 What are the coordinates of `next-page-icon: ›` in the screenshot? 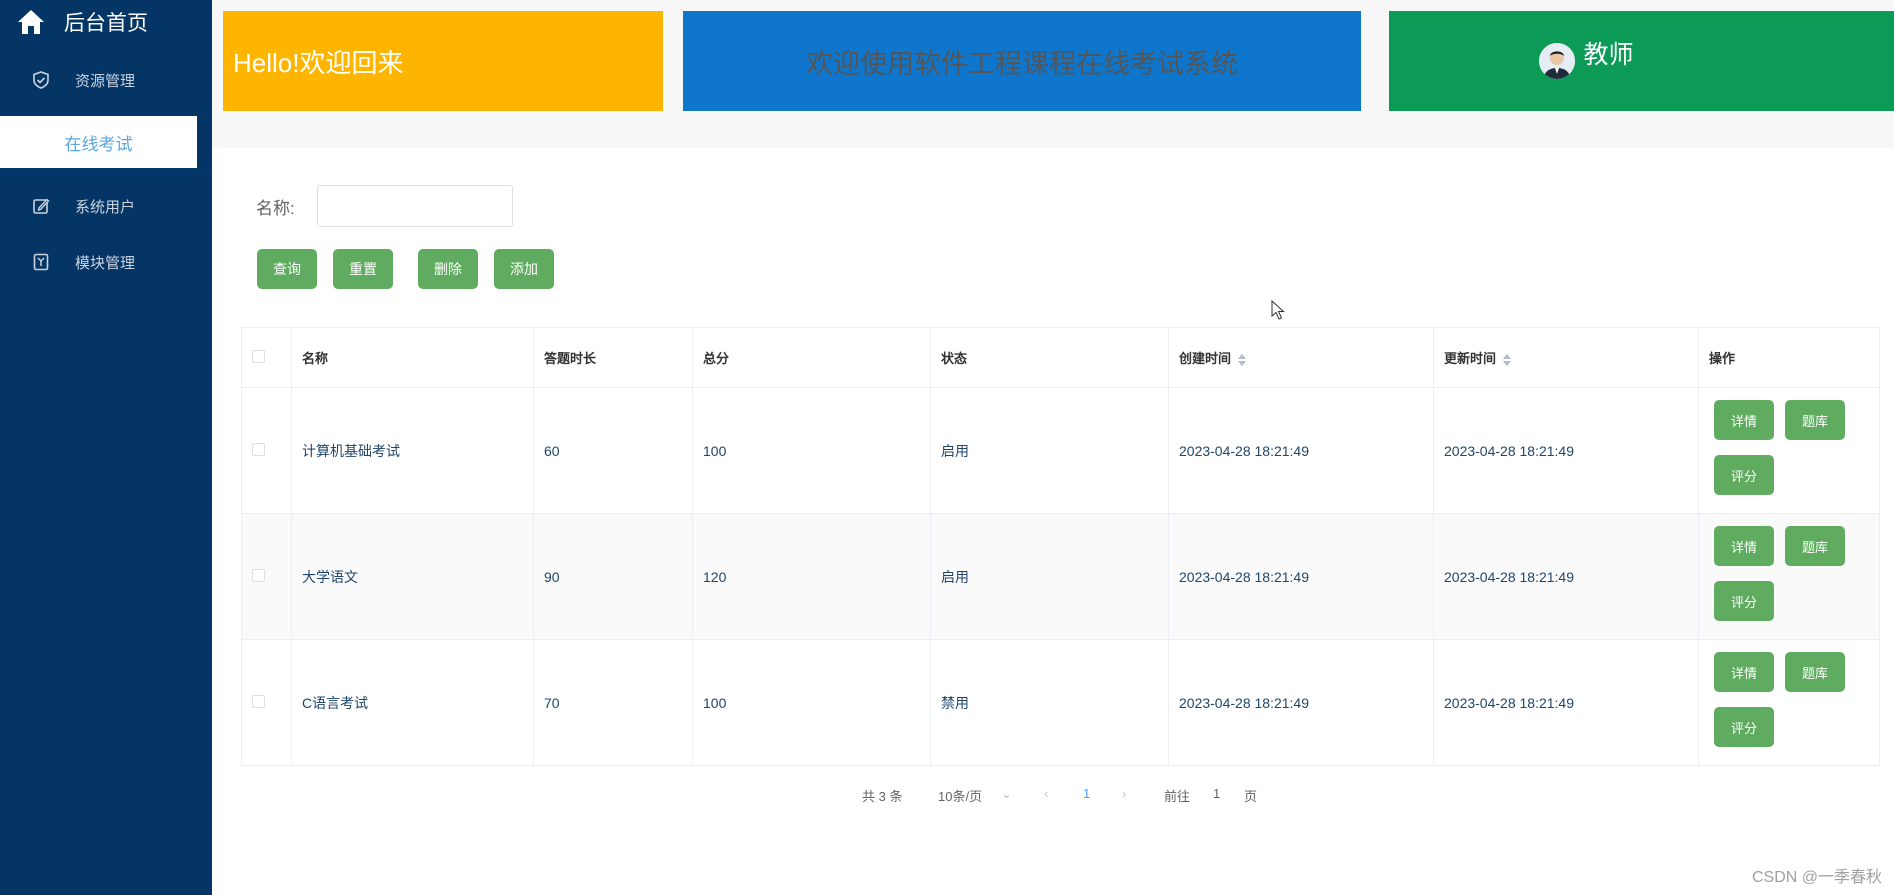 It's located at (1124, 793).